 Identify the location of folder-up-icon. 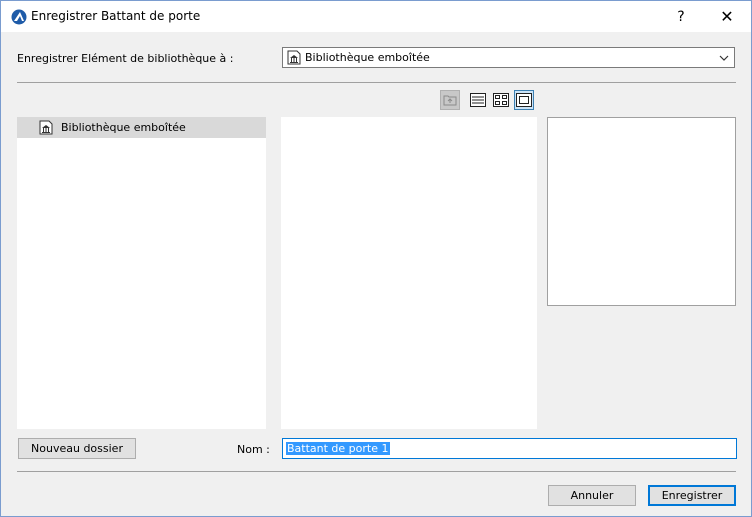
(450, 100).